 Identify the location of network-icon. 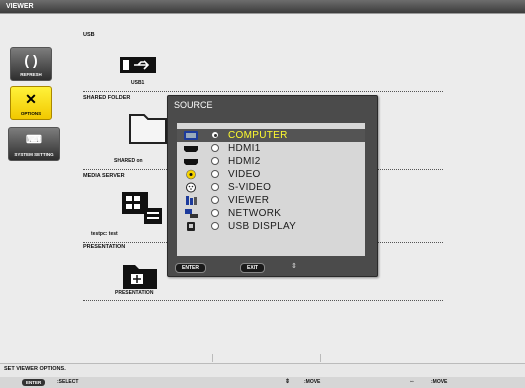
(191, 213).